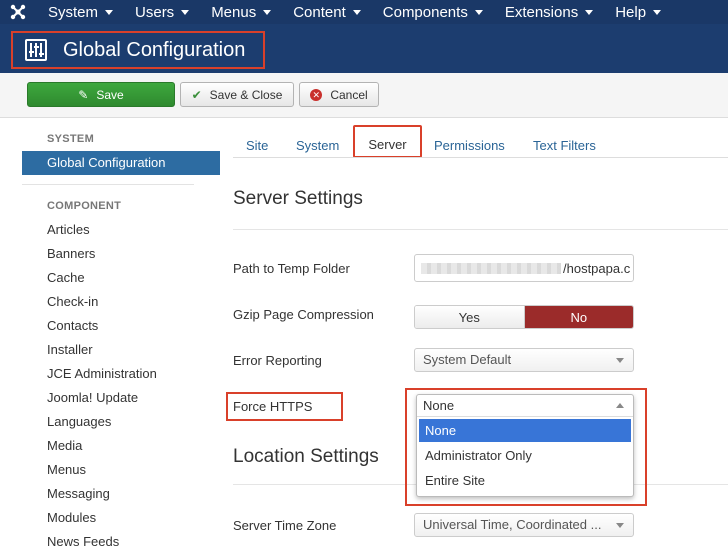  Describe the element at coordinates (154, 49) in the screenshot. I see `page-title: Global Configuration` at that location.